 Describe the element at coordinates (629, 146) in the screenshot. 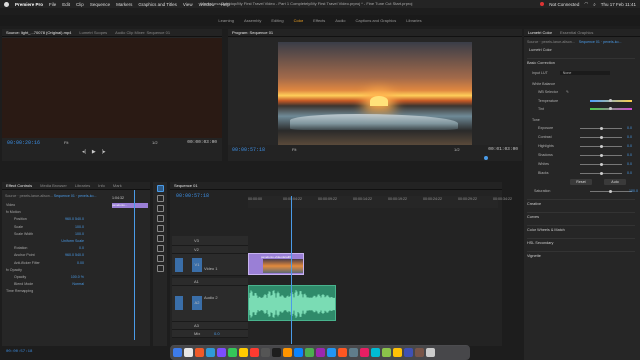

I see `highlights-value: 0.0` at that location.